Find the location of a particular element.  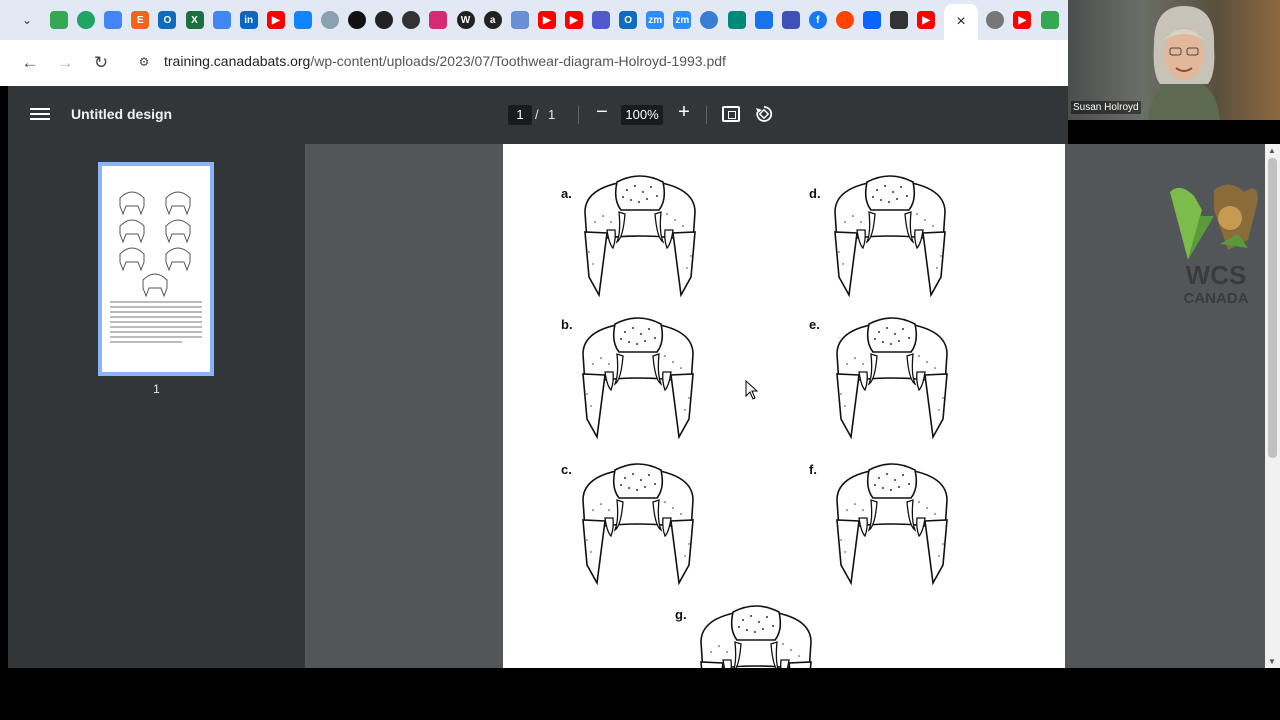

active-tab: × is located at coordinates (961, 22).